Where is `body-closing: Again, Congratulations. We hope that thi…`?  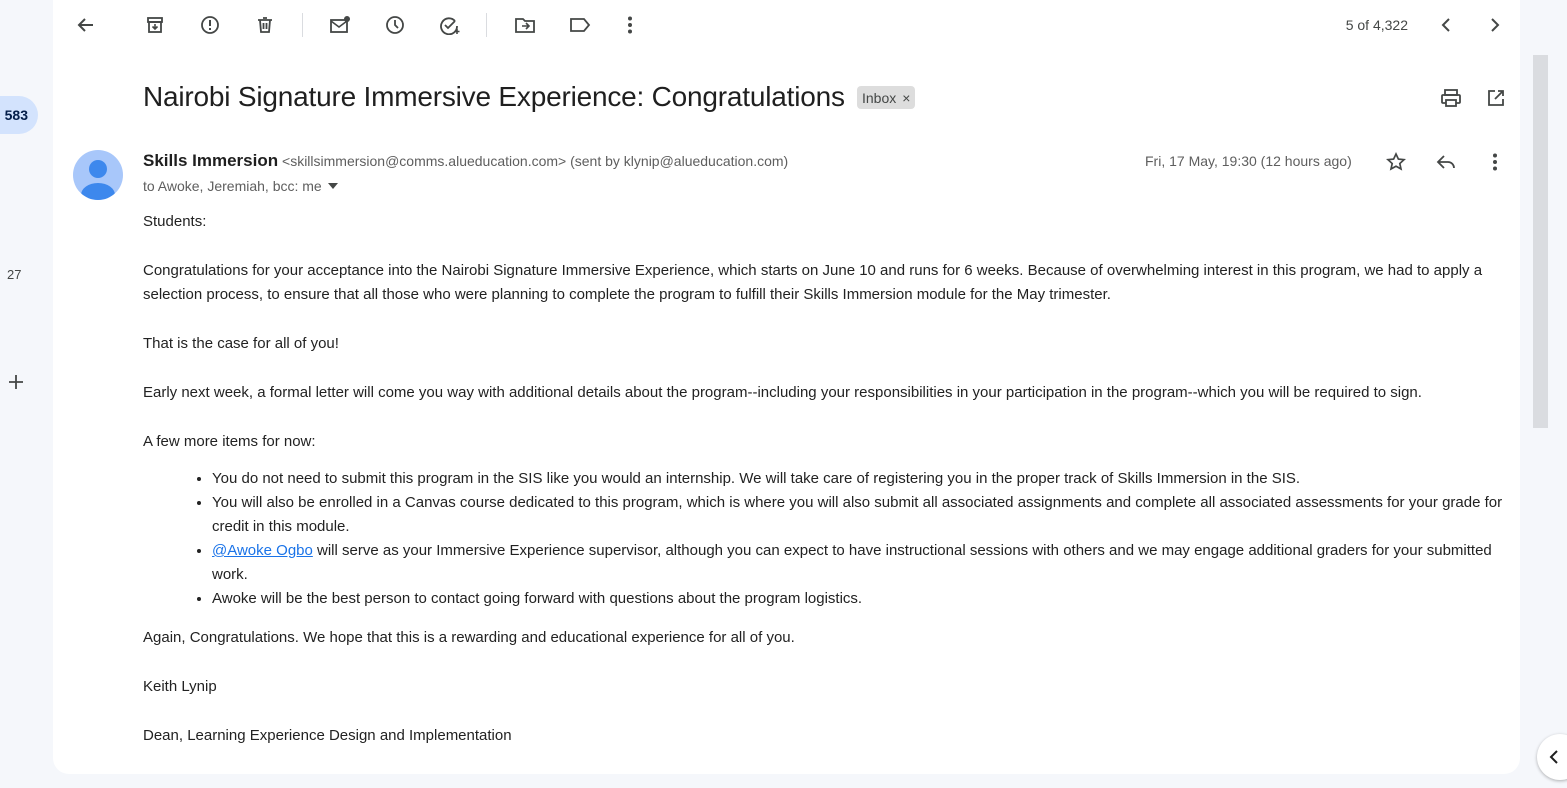 body-closing: Again, Congratulations. We hope that thi… is located at coordinates (469, 637).